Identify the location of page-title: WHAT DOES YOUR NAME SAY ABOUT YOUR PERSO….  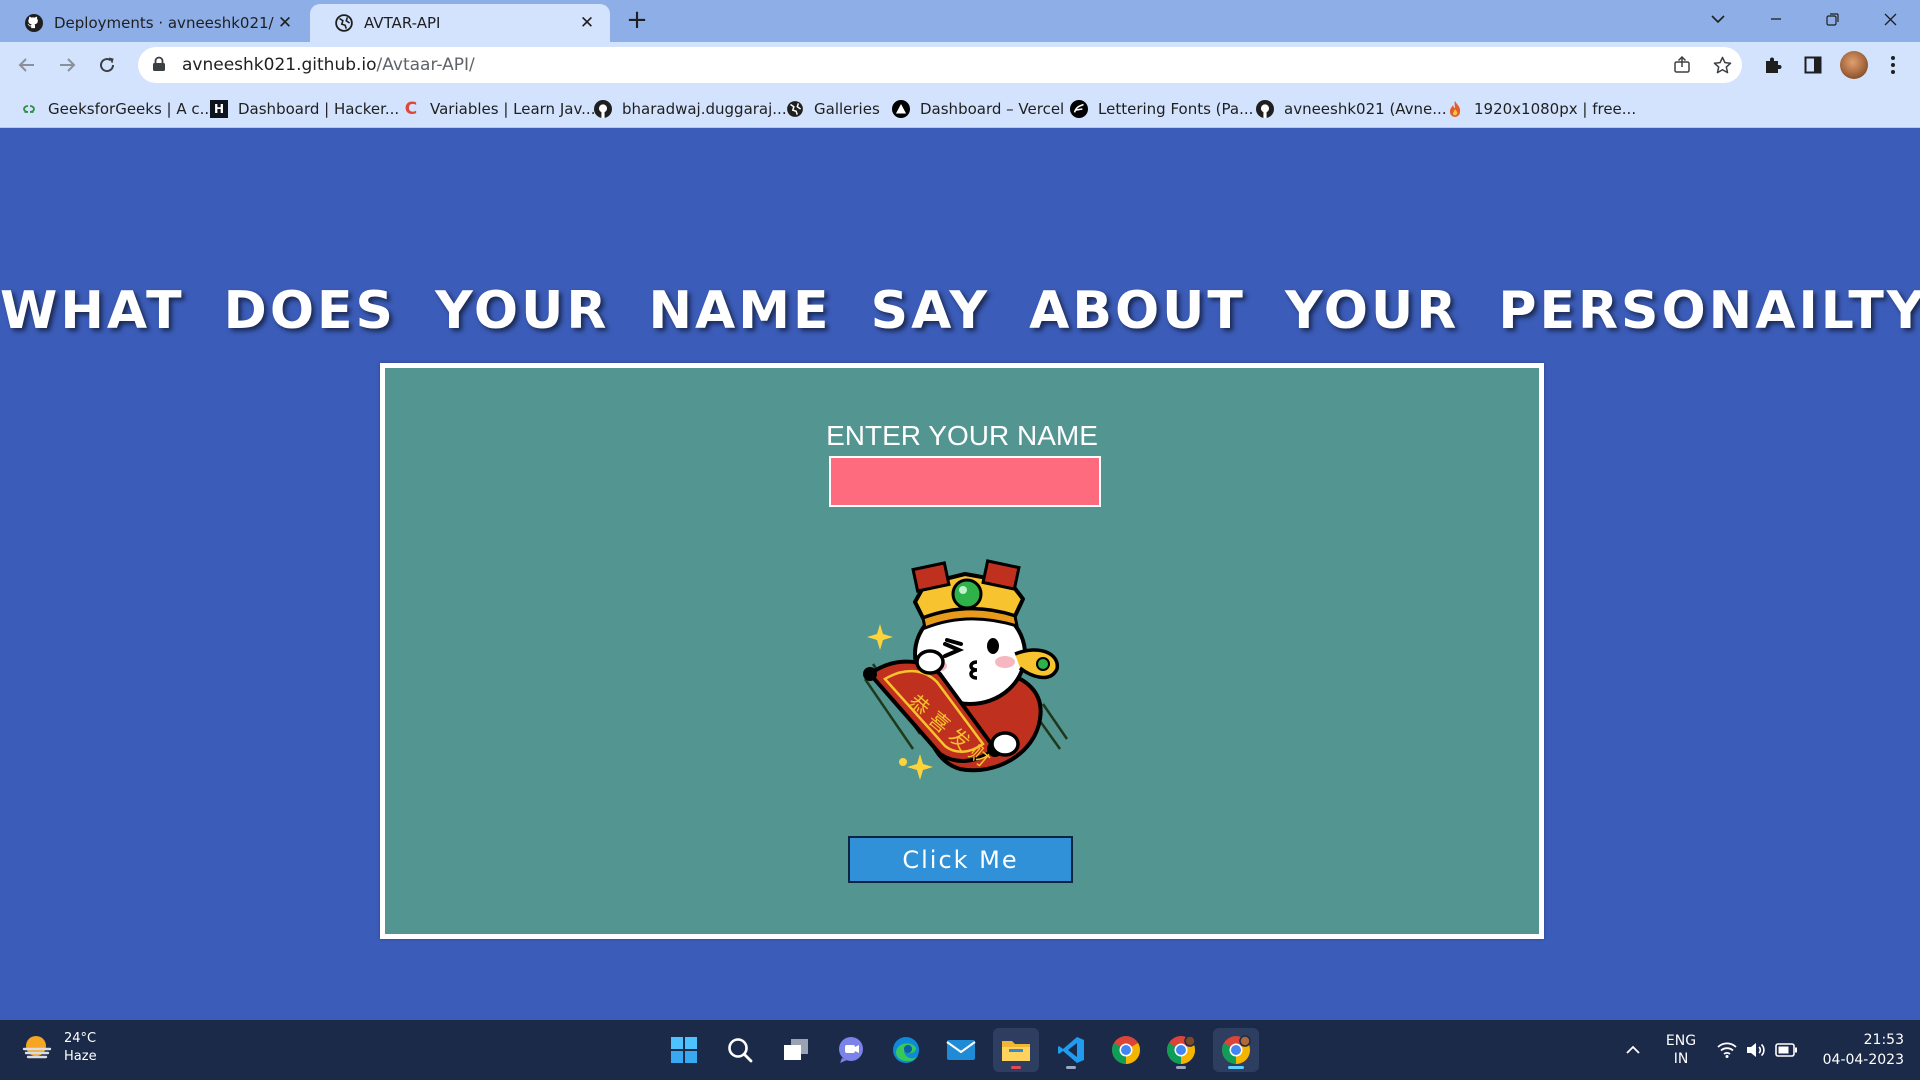
(960, 311).